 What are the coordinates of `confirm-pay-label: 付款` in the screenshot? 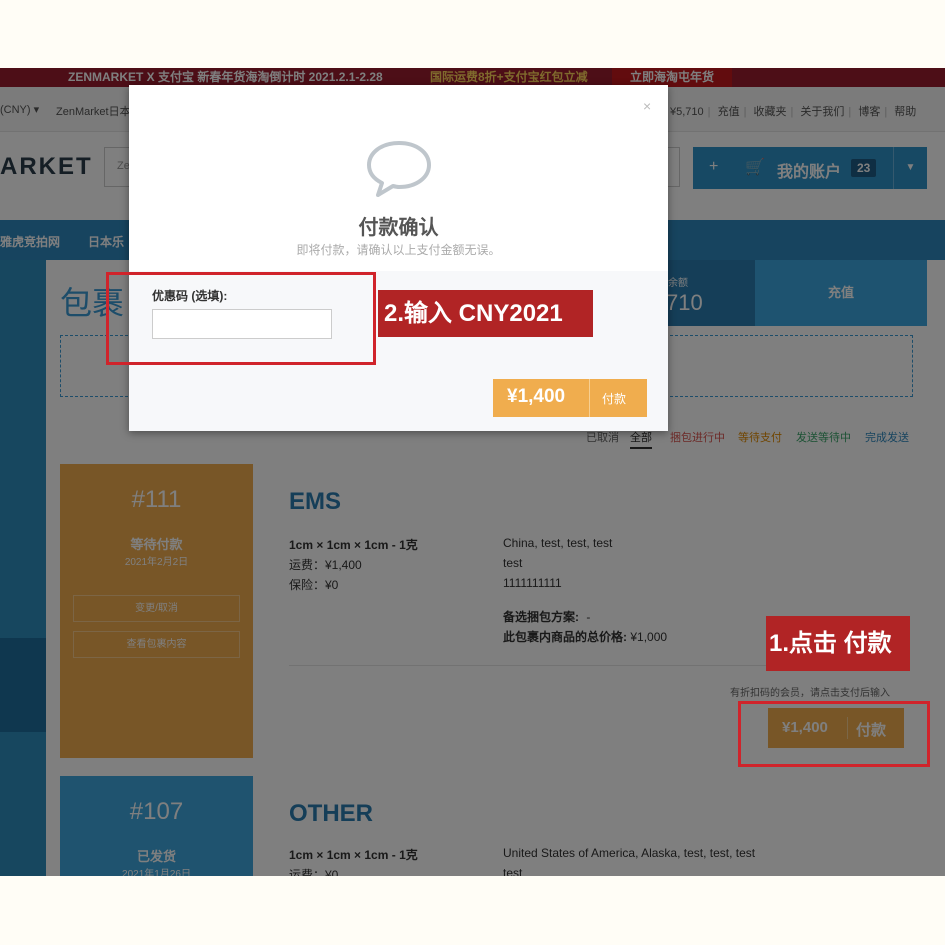 It's located at (614, 399).